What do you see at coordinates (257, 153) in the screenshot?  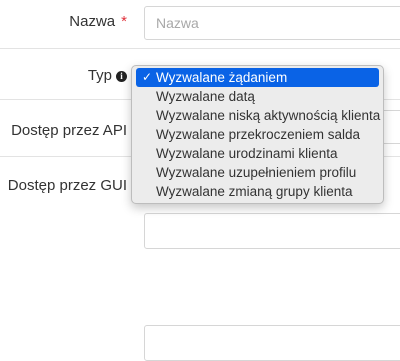 I see `dropdown-option: Wyzwalane urodzinami klienta` at bounding box center [257, 153].